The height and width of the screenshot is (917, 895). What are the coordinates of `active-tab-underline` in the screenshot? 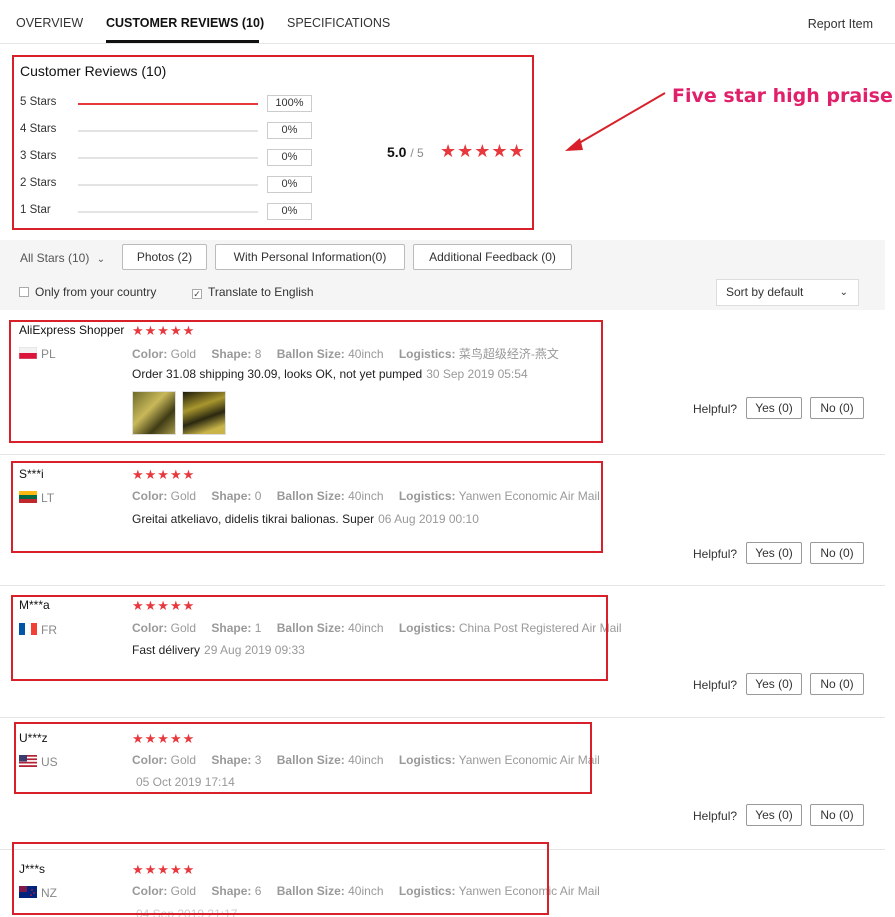 It's located at (182, 41).